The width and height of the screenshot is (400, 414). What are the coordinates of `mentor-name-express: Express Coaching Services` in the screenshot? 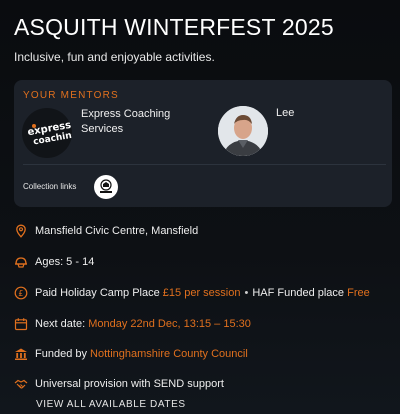 It's located at (136, 122).